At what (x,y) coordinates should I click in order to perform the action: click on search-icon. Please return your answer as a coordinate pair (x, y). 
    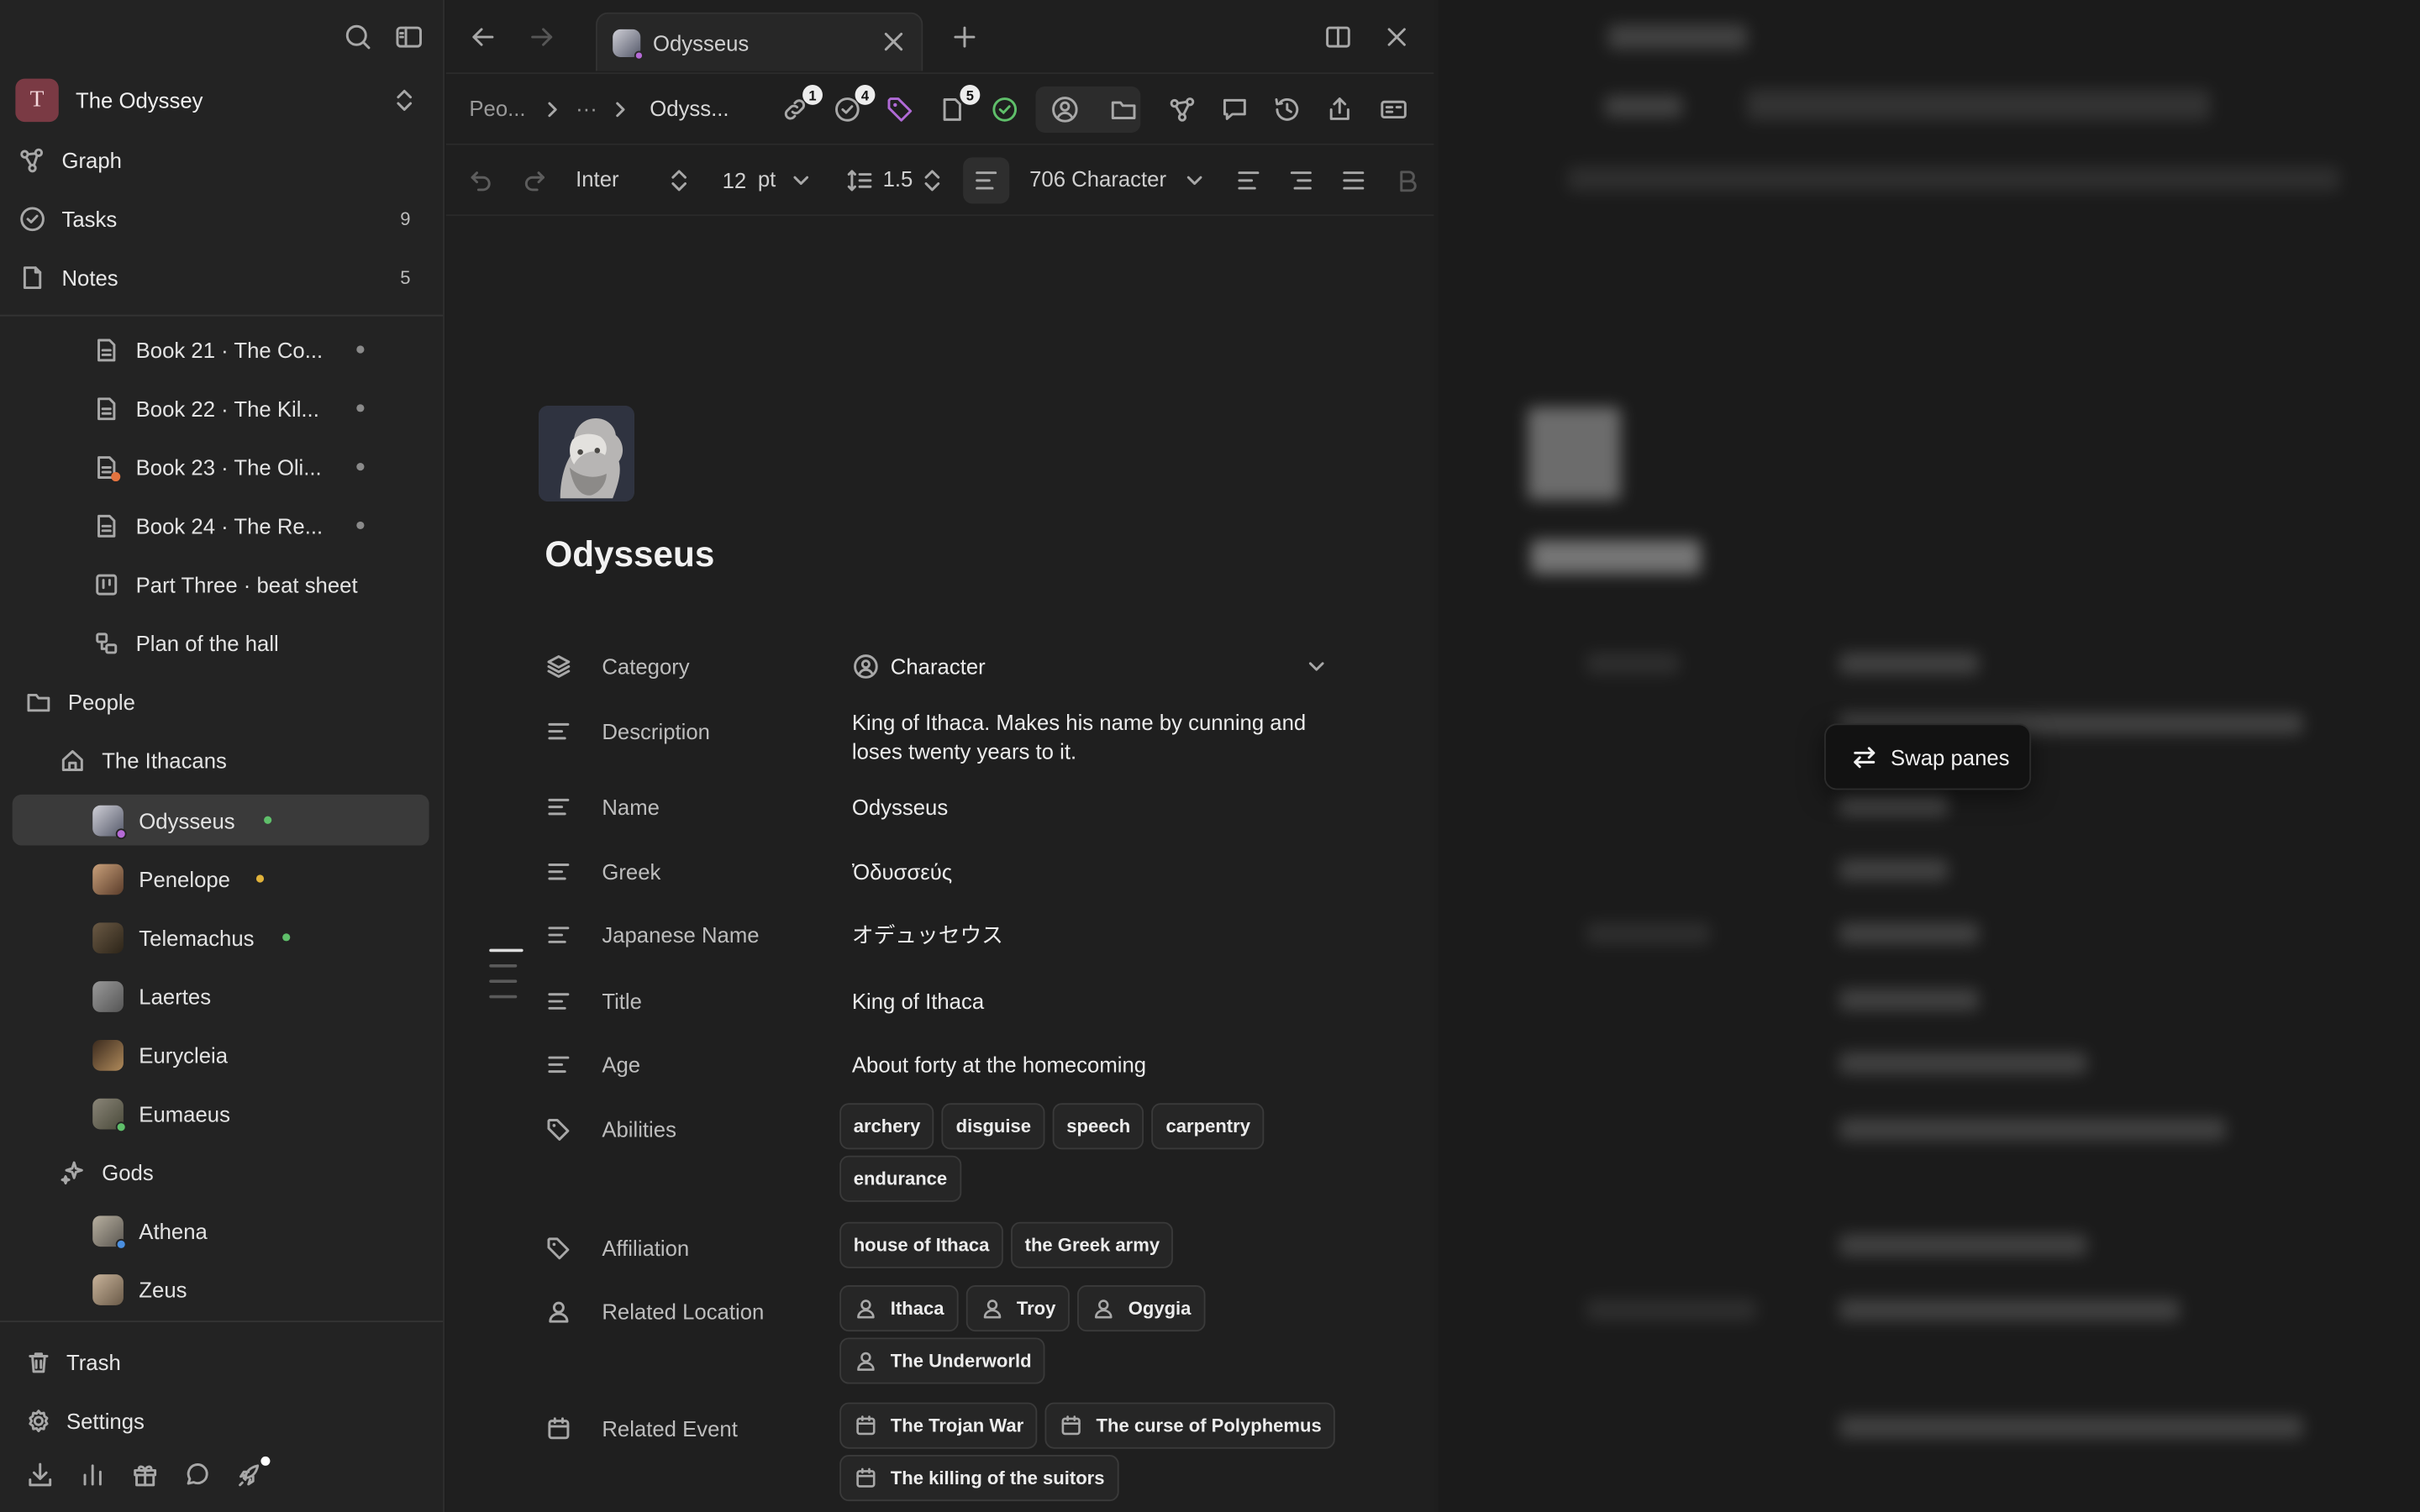
    Looking at the image, I should click on (359, 37).